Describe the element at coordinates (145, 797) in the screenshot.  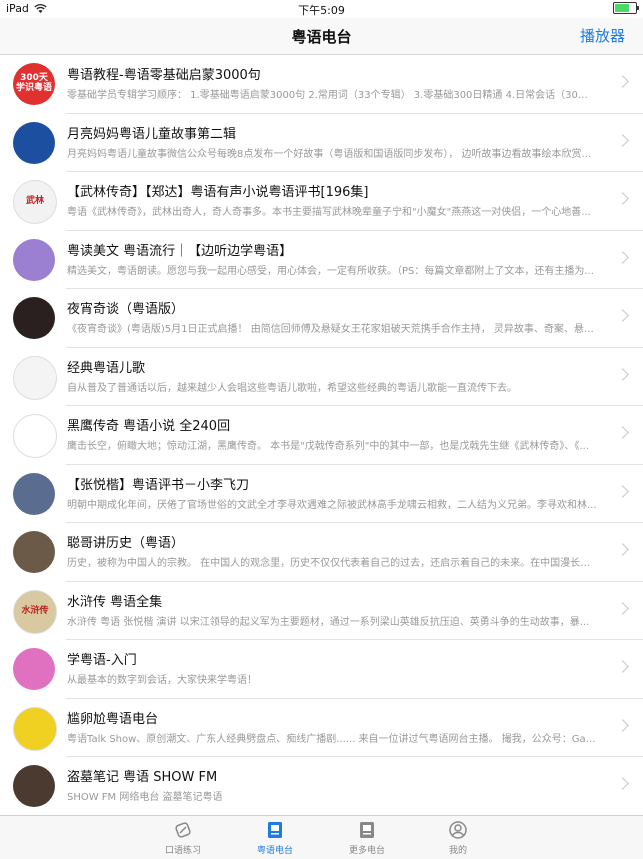
I see `item-description: SHOW FM 网络电台 盗墓笔记粤语` at that location.